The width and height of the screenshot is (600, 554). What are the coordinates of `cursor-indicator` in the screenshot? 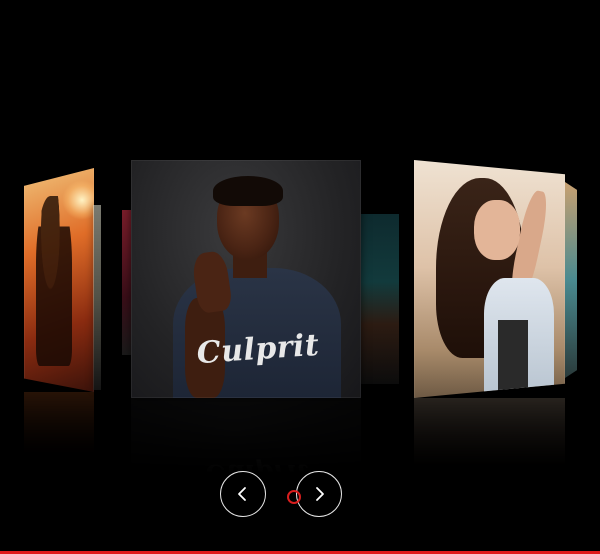 It's located at (294, 497).